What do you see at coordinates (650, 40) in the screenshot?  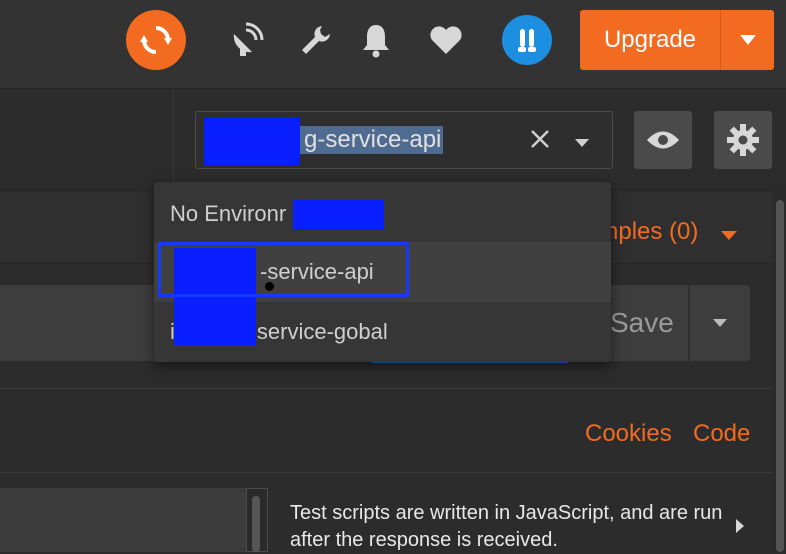 I see `upgrade-button: Upgrade` at bounding box center [650, 40].